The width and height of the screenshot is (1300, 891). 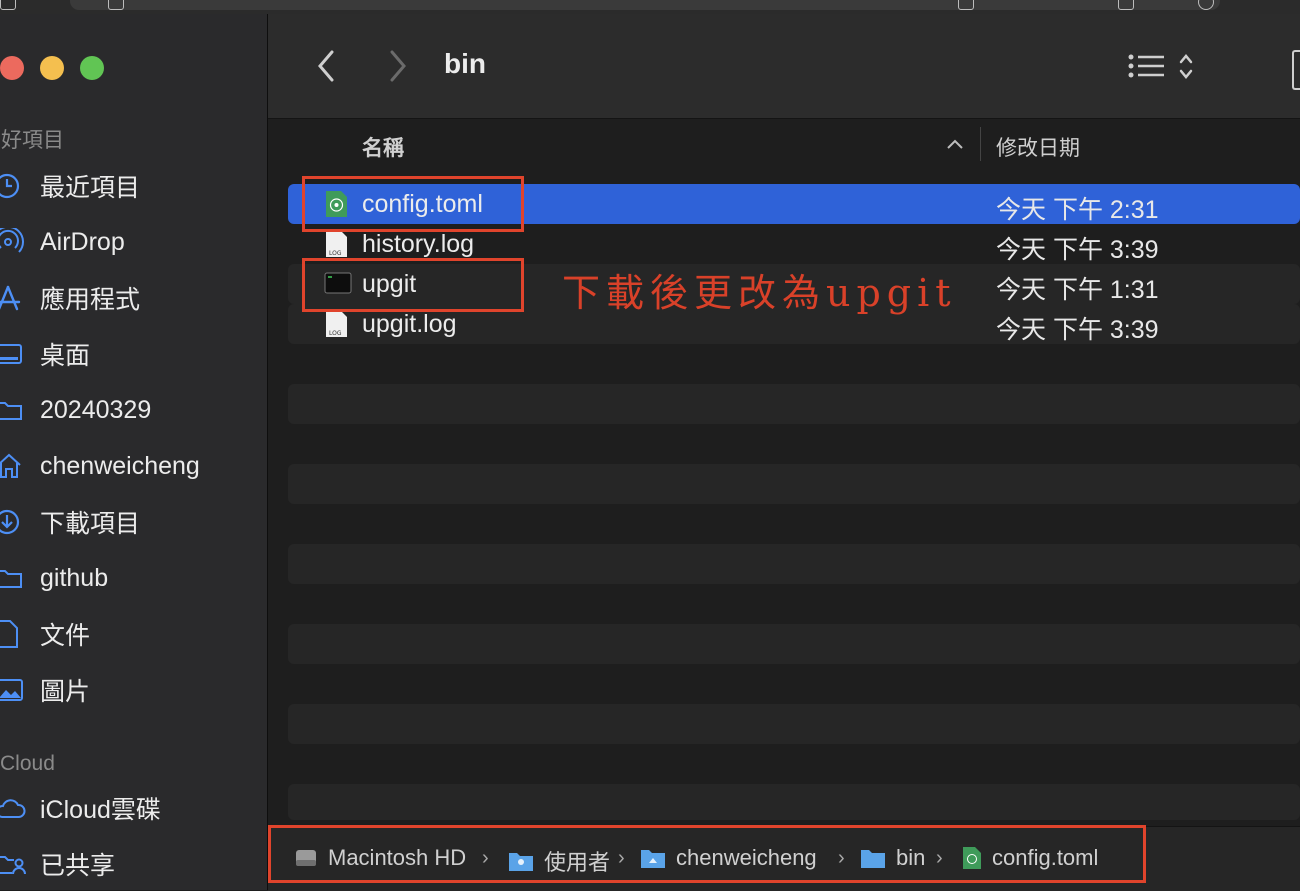 I want to click on sidebar-item-home: chenweicheng, so click(x=130, y=466).